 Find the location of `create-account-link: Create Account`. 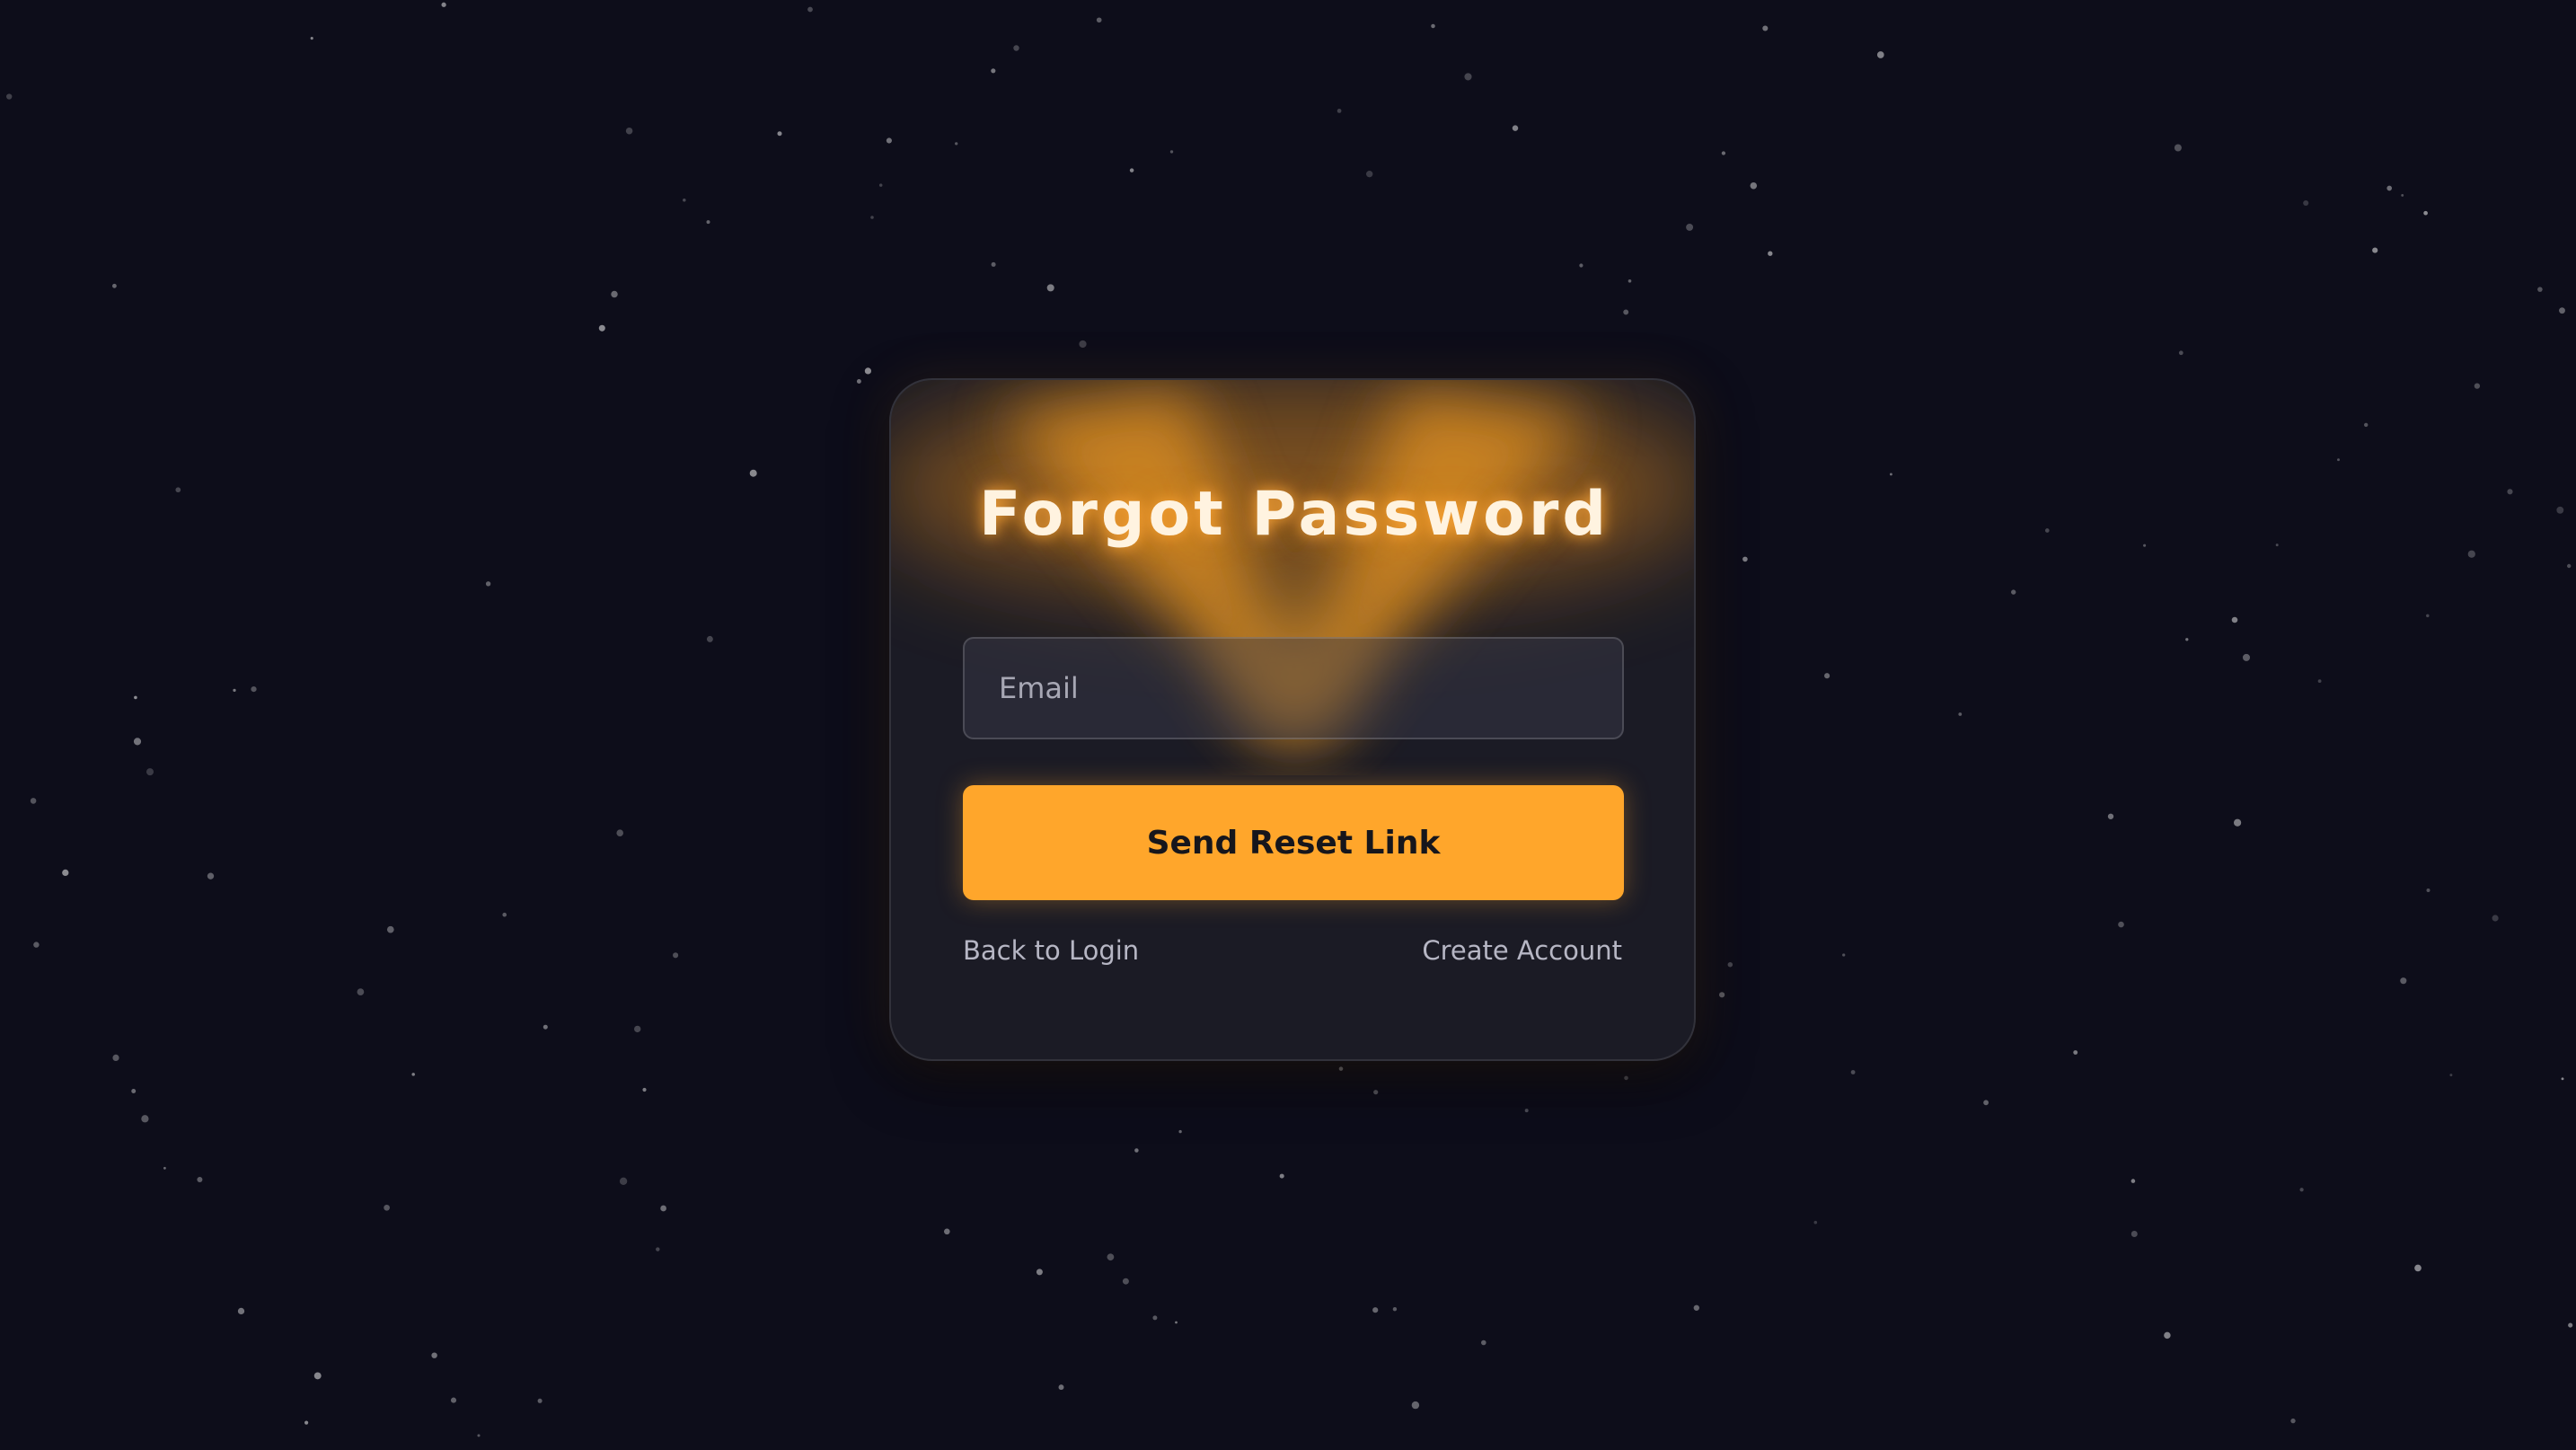

create-account-link: Create Account is located at coordinates (1522, 951).